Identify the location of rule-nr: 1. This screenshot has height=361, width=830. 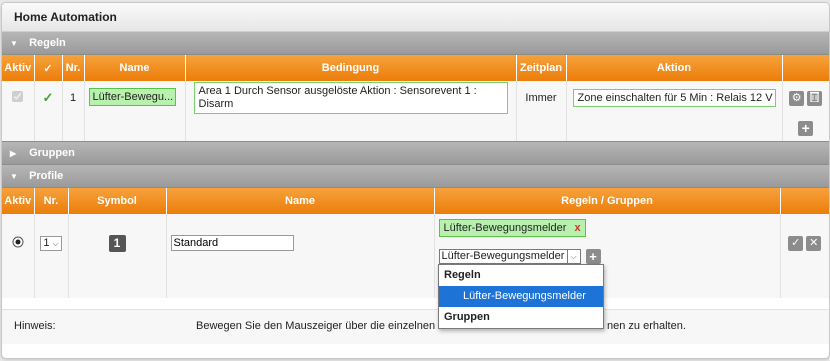
(73, 98).